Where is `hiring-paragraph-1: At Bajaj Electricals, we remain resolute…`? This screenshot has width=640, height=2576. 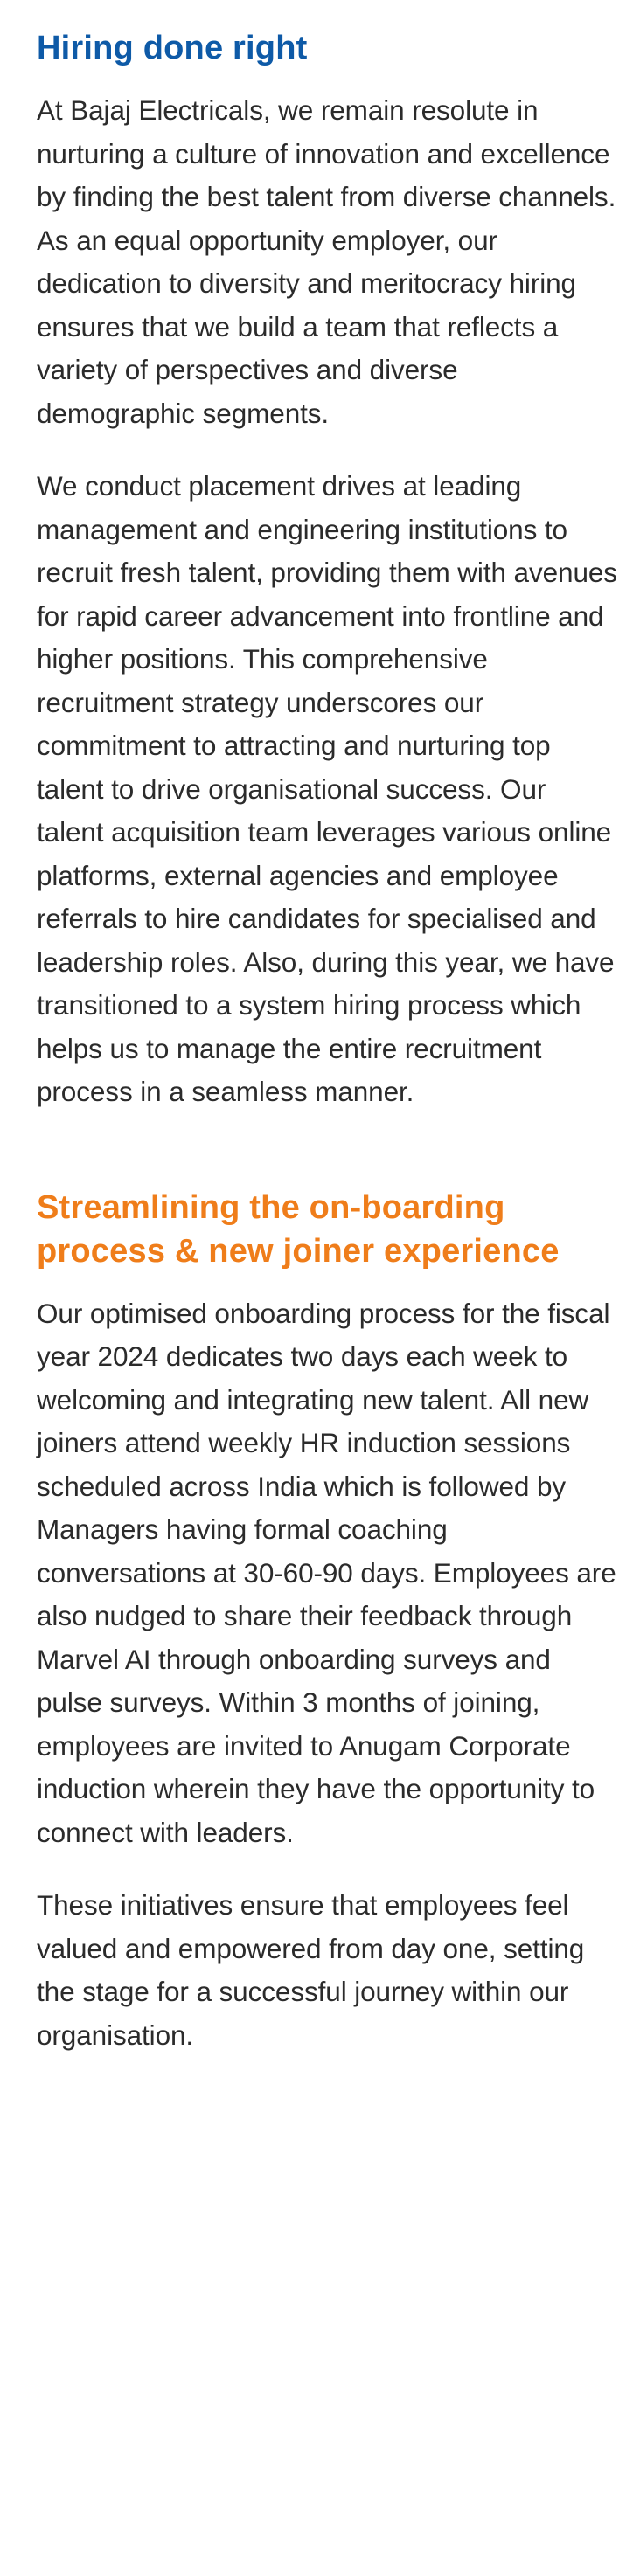
hiring-paragraph-1: At Bajaj Electricals, we remain resolute… is located at coordinates (326, 261).